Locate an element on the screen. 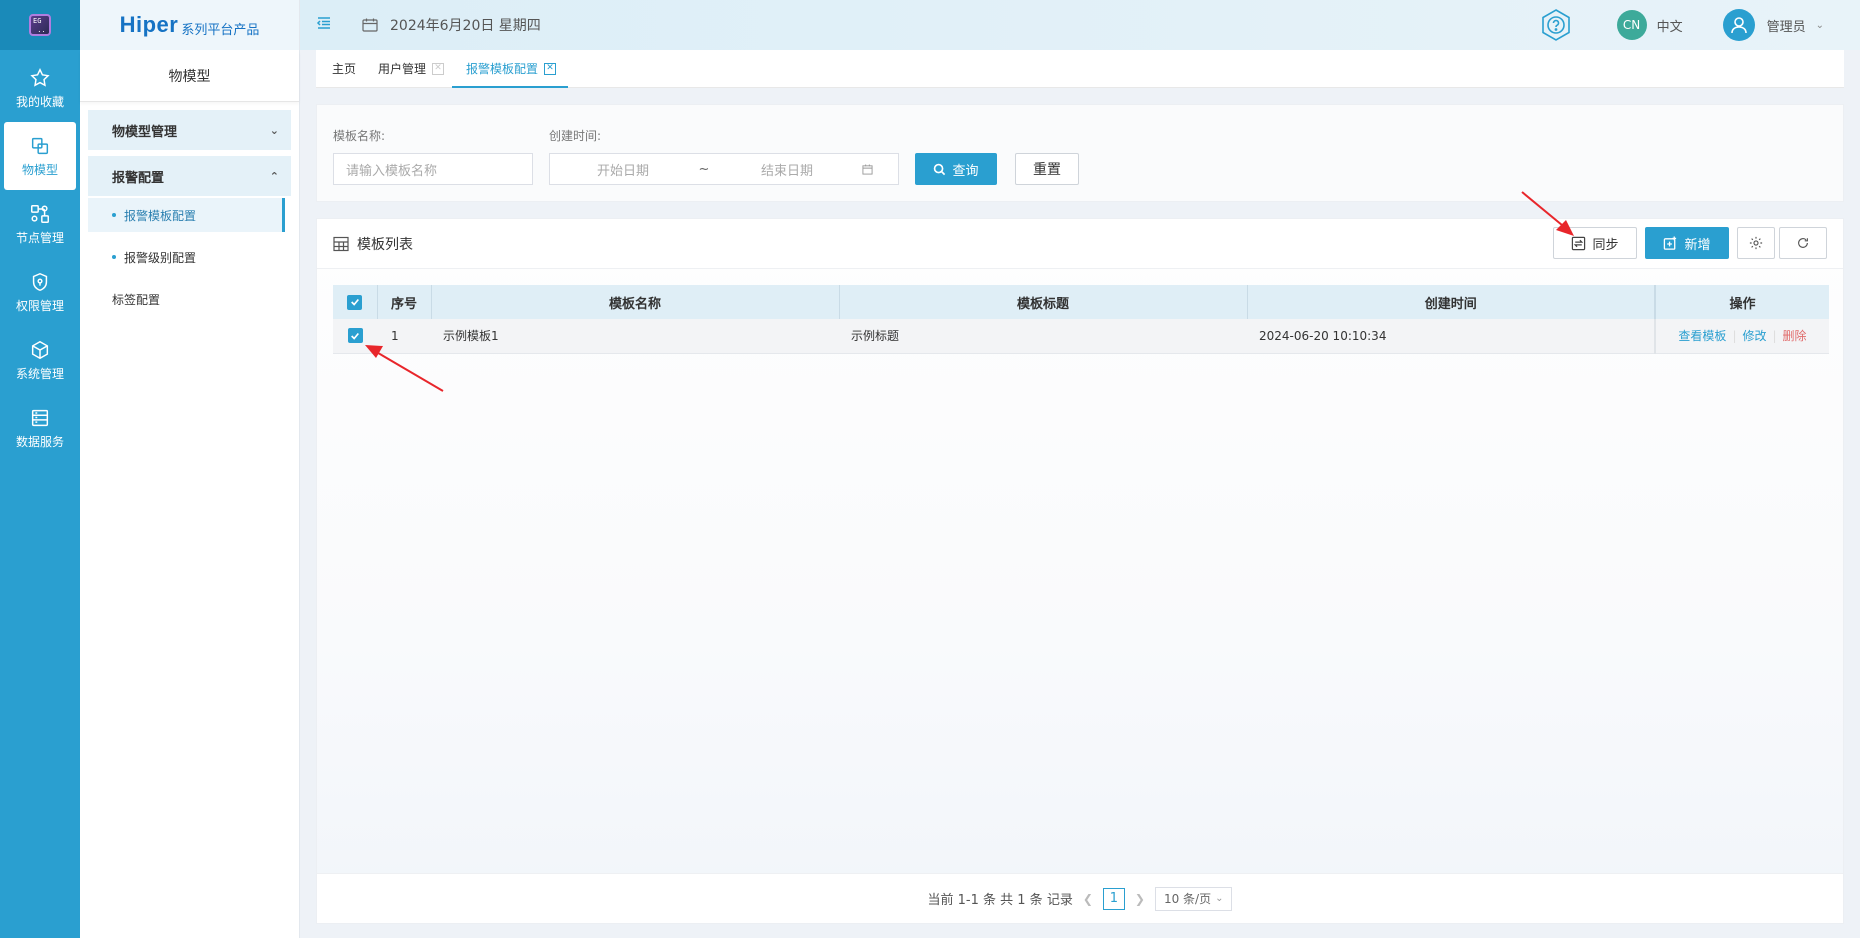 The image size is (1860, 938). tab-alarm-template: 报警模板配置 ✕ is located at coordinates (510, 69).